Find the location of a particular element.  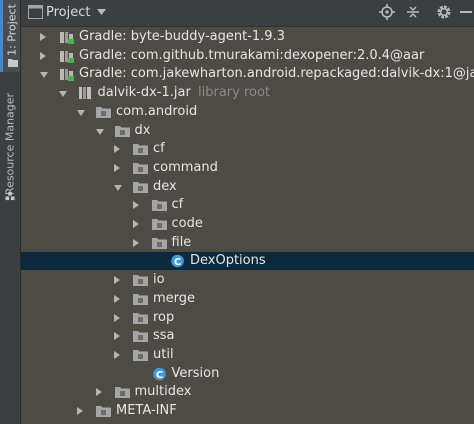

project-view-icon is located at coordinates (35, 12).